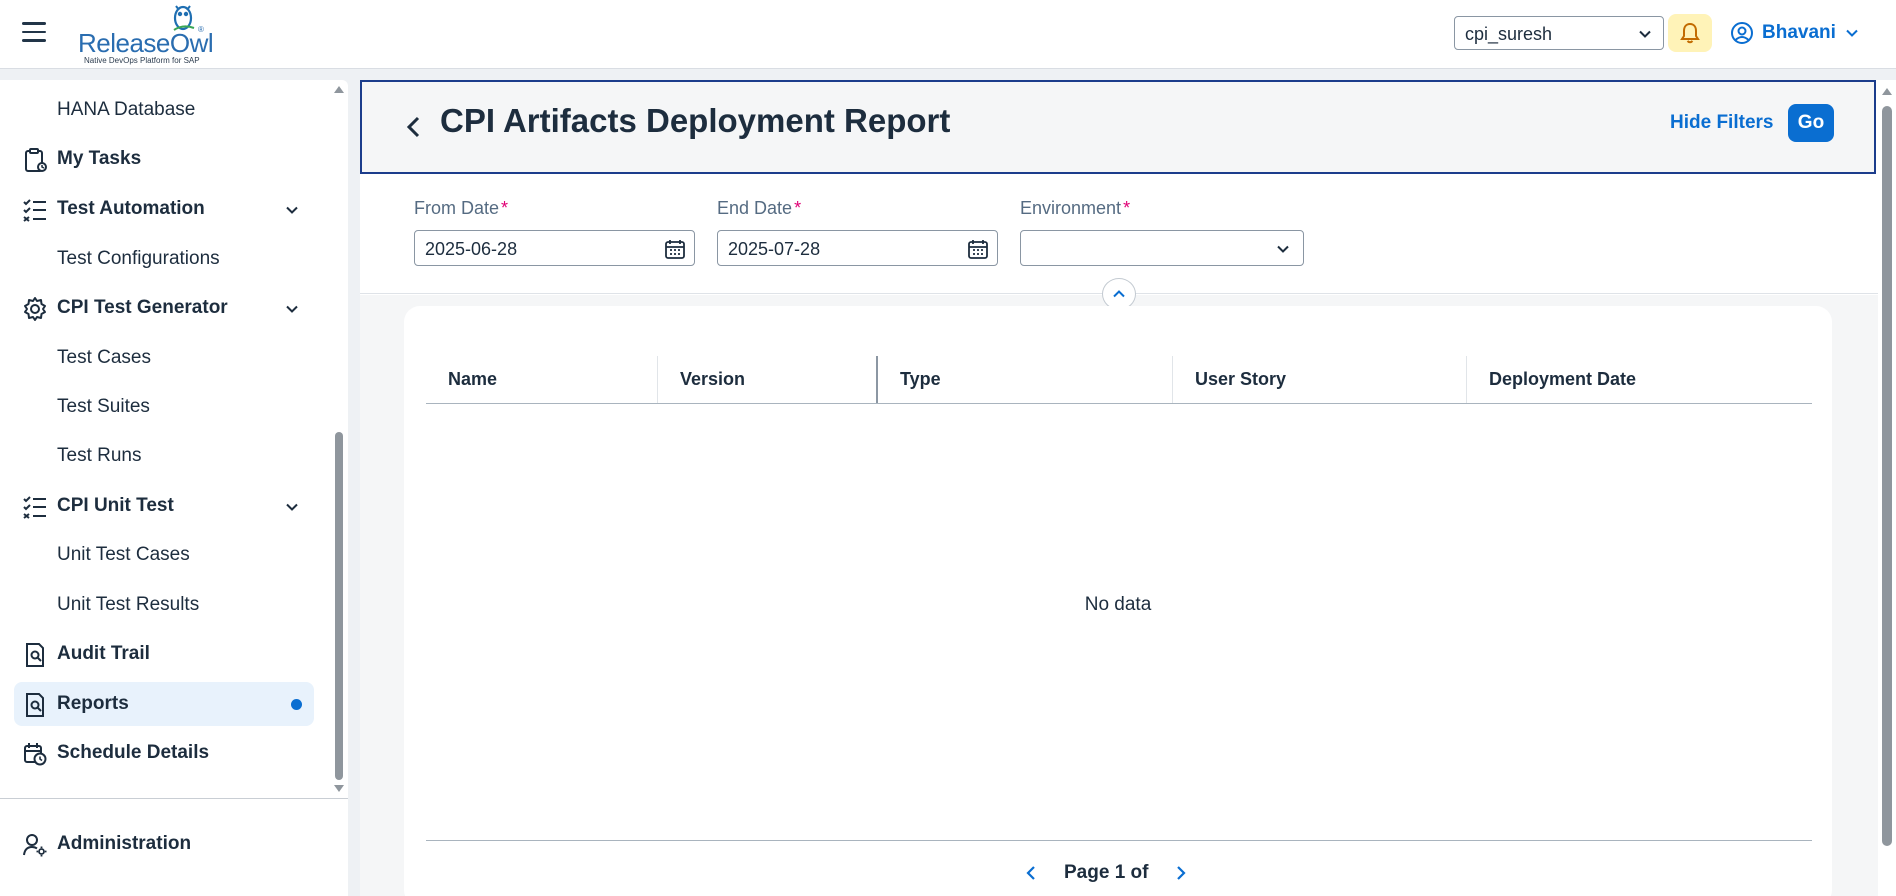 The height and width of the screenshot is (896, 1896). What do you see at coordinates (99, 158) in the screenshot?
I see `sidebar-item-label: My Tasks` at bounding box center [99, 158].